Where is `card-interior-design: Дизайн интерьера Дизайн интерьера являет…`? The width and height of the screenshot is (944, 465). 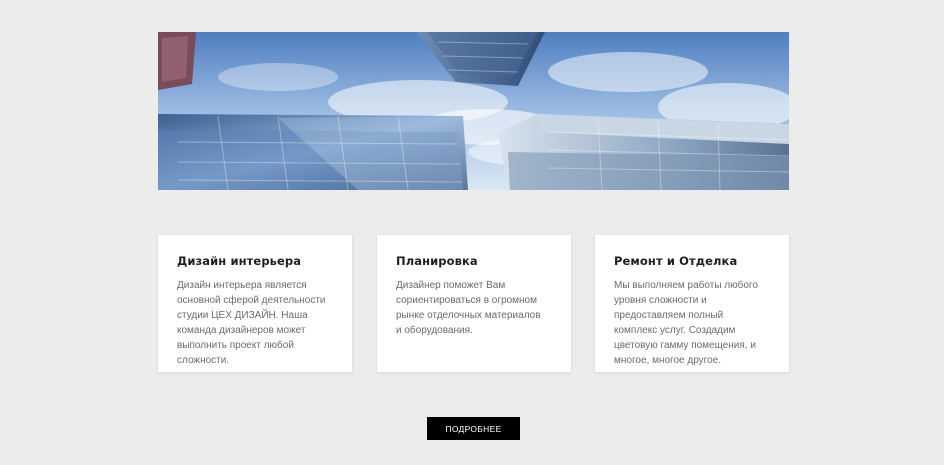
card-interior-design: Дизайн интерьера Дизайн интерьера являет… is located at coordinates (255, 303).